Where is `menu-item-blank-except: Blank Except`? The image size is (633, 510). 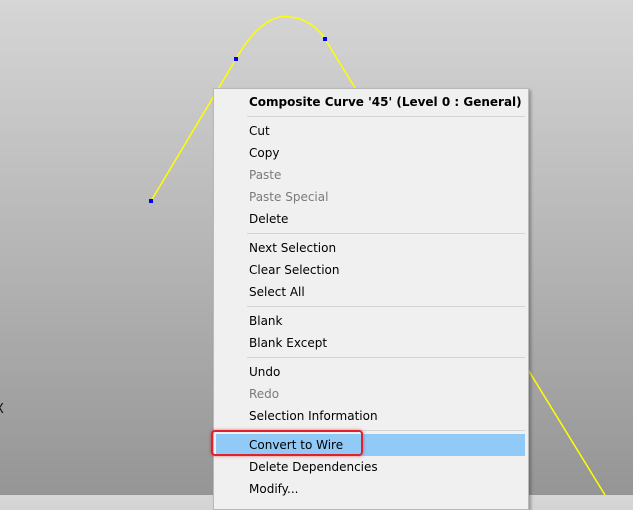
menu-item-blank-except: Blank Except is located at coordinates (370, 343).